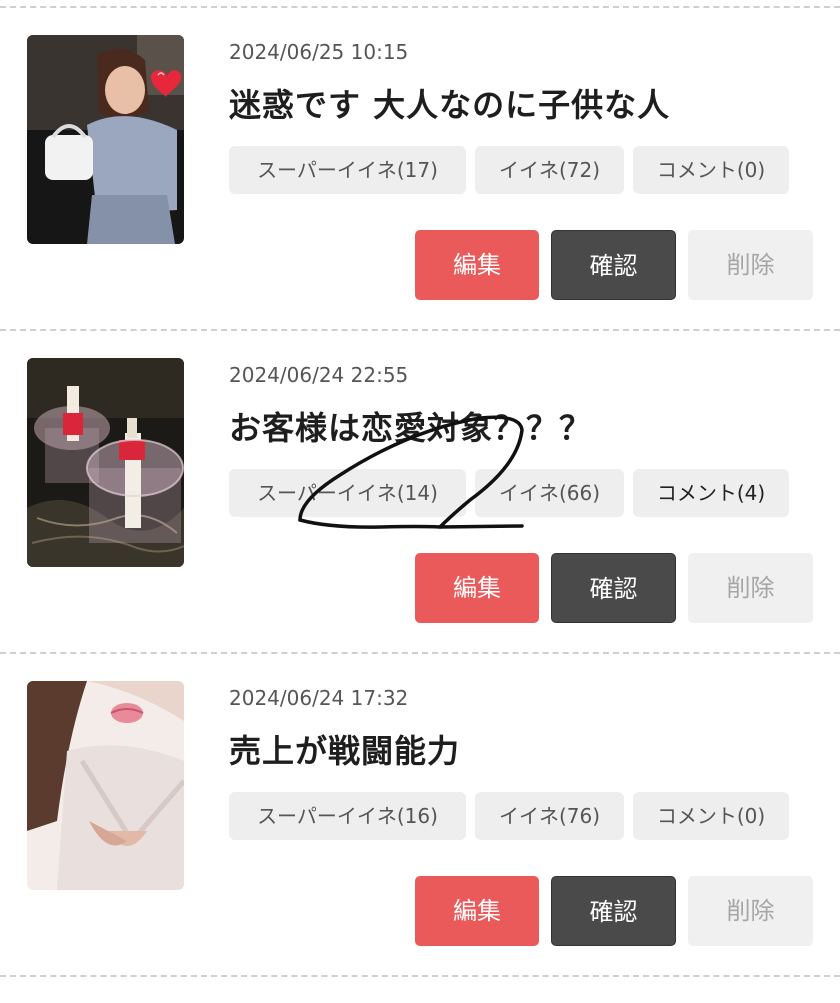 The height and width of the screenshot is (1003, 840). What do you see at coordinates (549, 493) in the screenshot?
I see `like-count: イイネ(66)` at bounding box center [549, 493].